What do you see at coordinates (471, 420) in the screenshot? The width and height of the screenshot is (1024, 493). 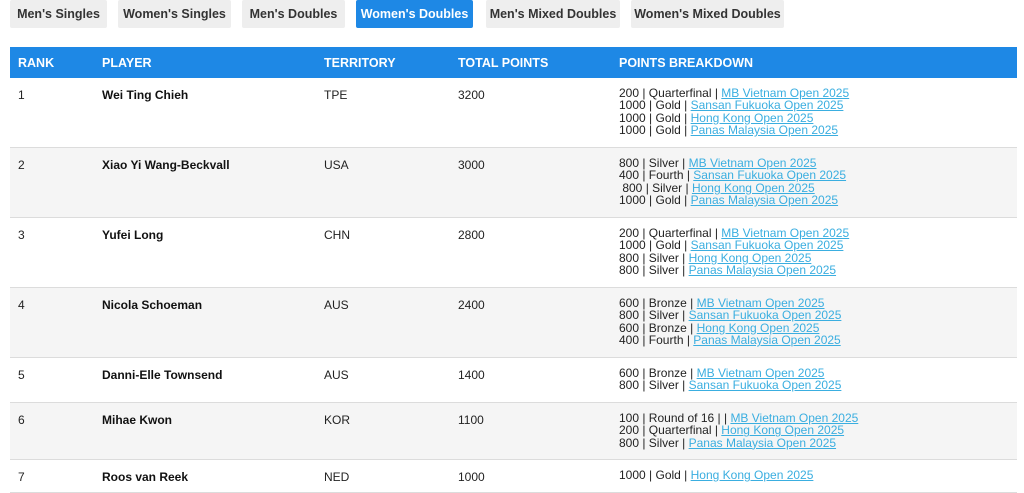 I see `total-points-cell: 1100` at bounding box center [471, 420].